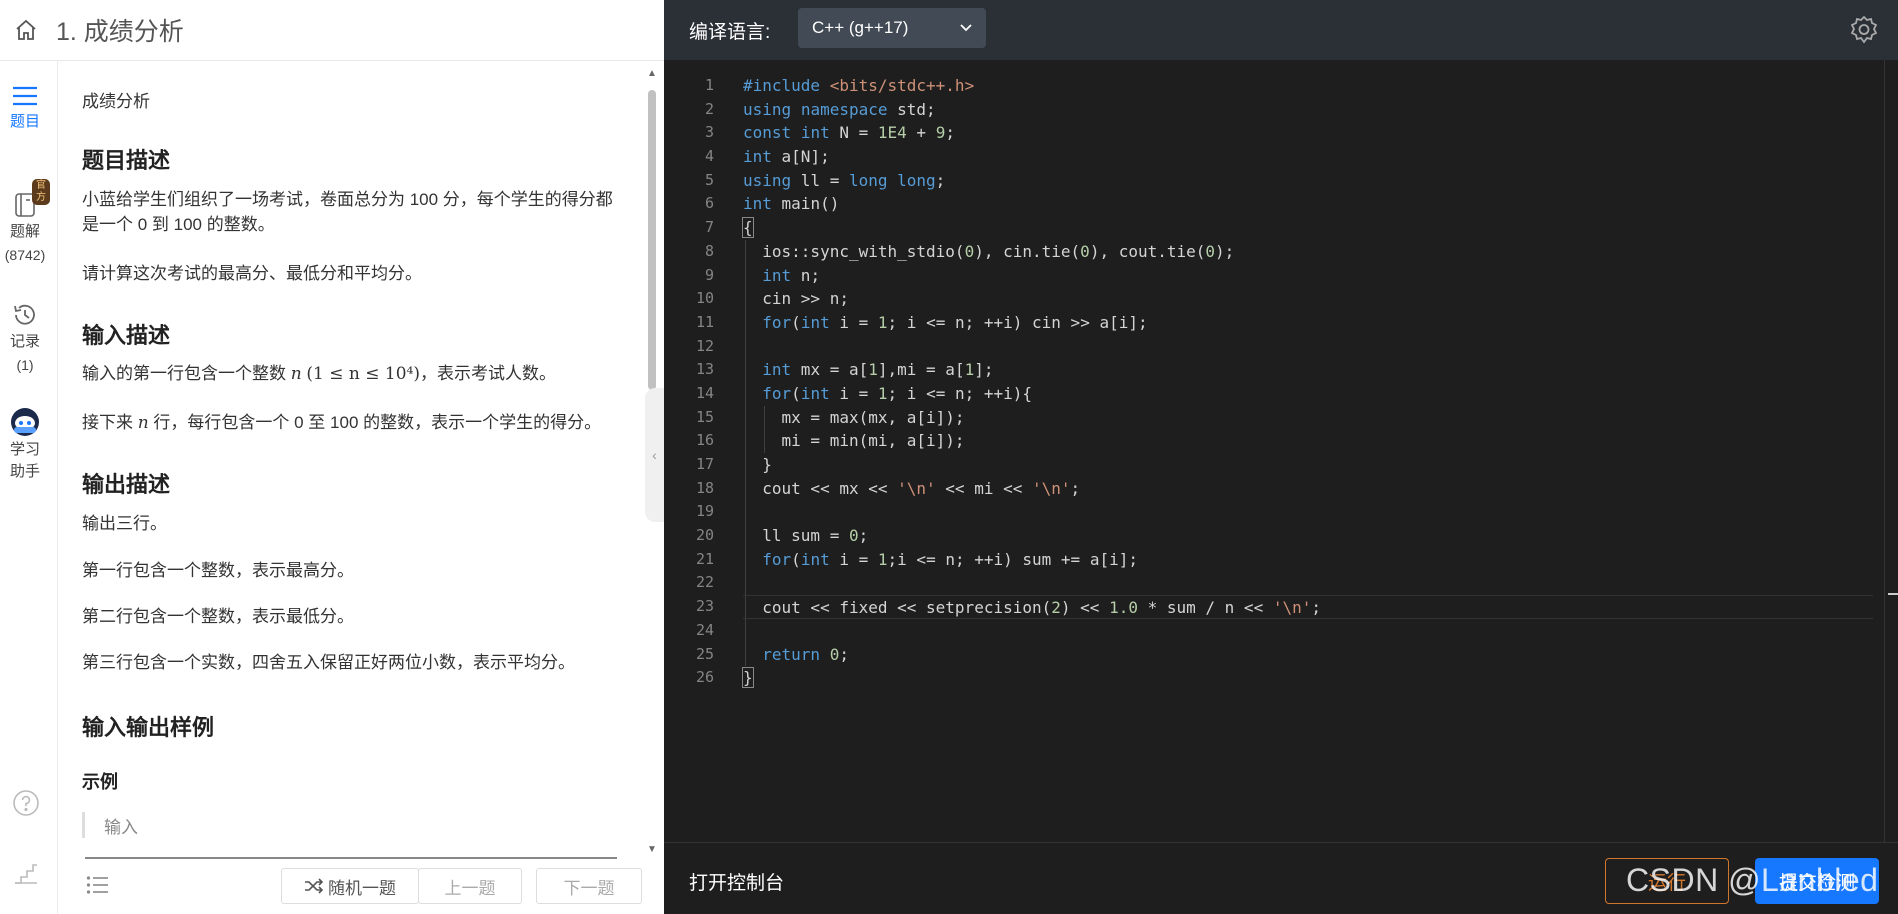 The image size is (1898, 914). Describe the element at coordinates (730, 32) in the screenshot. I see `language-label: 编译语言:` at that location.